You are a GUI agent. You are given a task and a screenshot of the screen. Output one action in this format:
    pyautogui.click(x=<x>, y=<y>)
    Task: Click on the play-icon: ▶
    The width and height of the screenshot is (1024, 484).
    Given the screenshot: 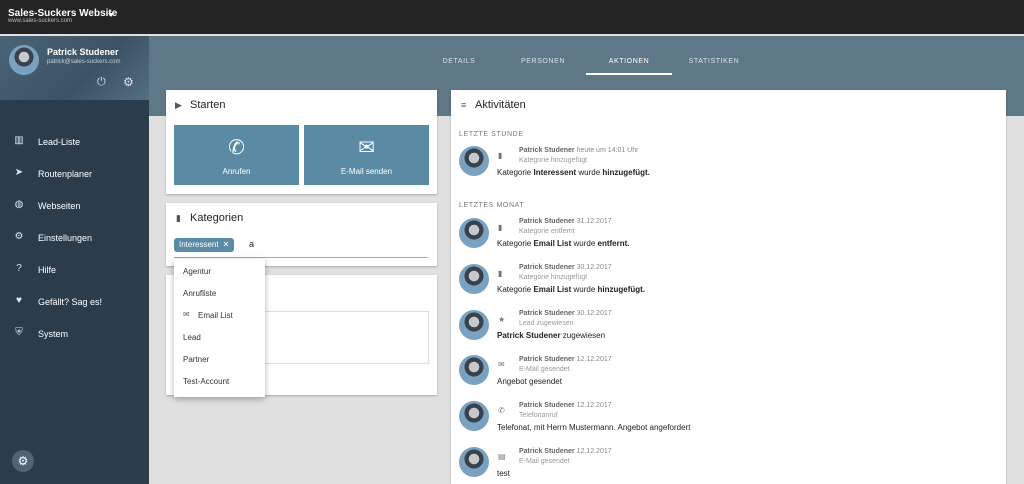 What is the action you would take?
    pyautogui.click(x=178, y=105)
    